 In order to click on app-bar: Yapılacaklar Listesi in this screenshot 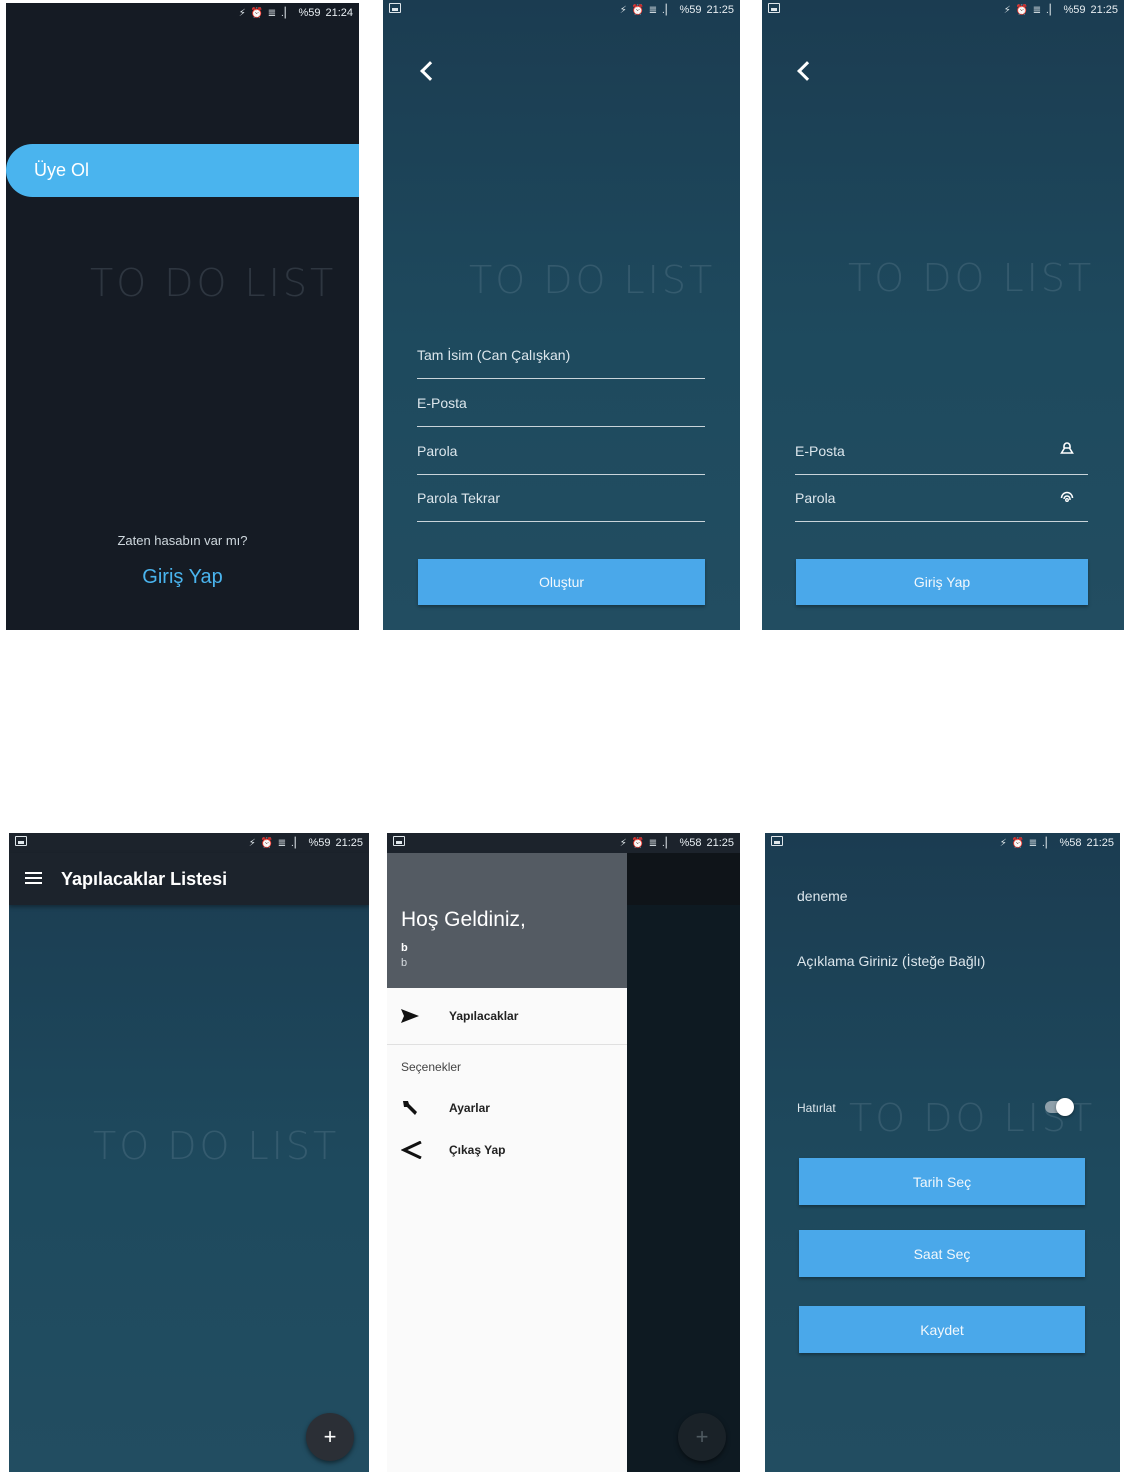, I will do `click(189, 879)`.